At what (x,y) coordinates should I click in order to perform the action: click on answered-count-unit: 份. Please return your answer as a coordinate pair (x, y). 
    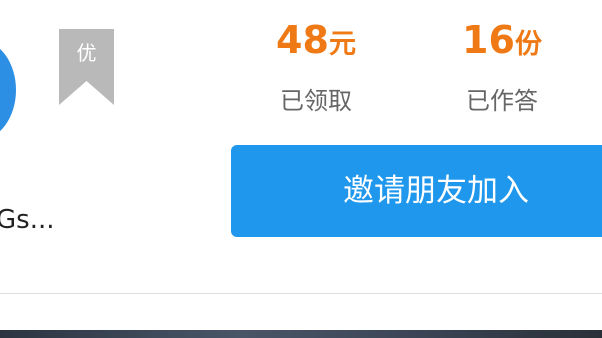
    Looking at the image, I should click on (528, 44).